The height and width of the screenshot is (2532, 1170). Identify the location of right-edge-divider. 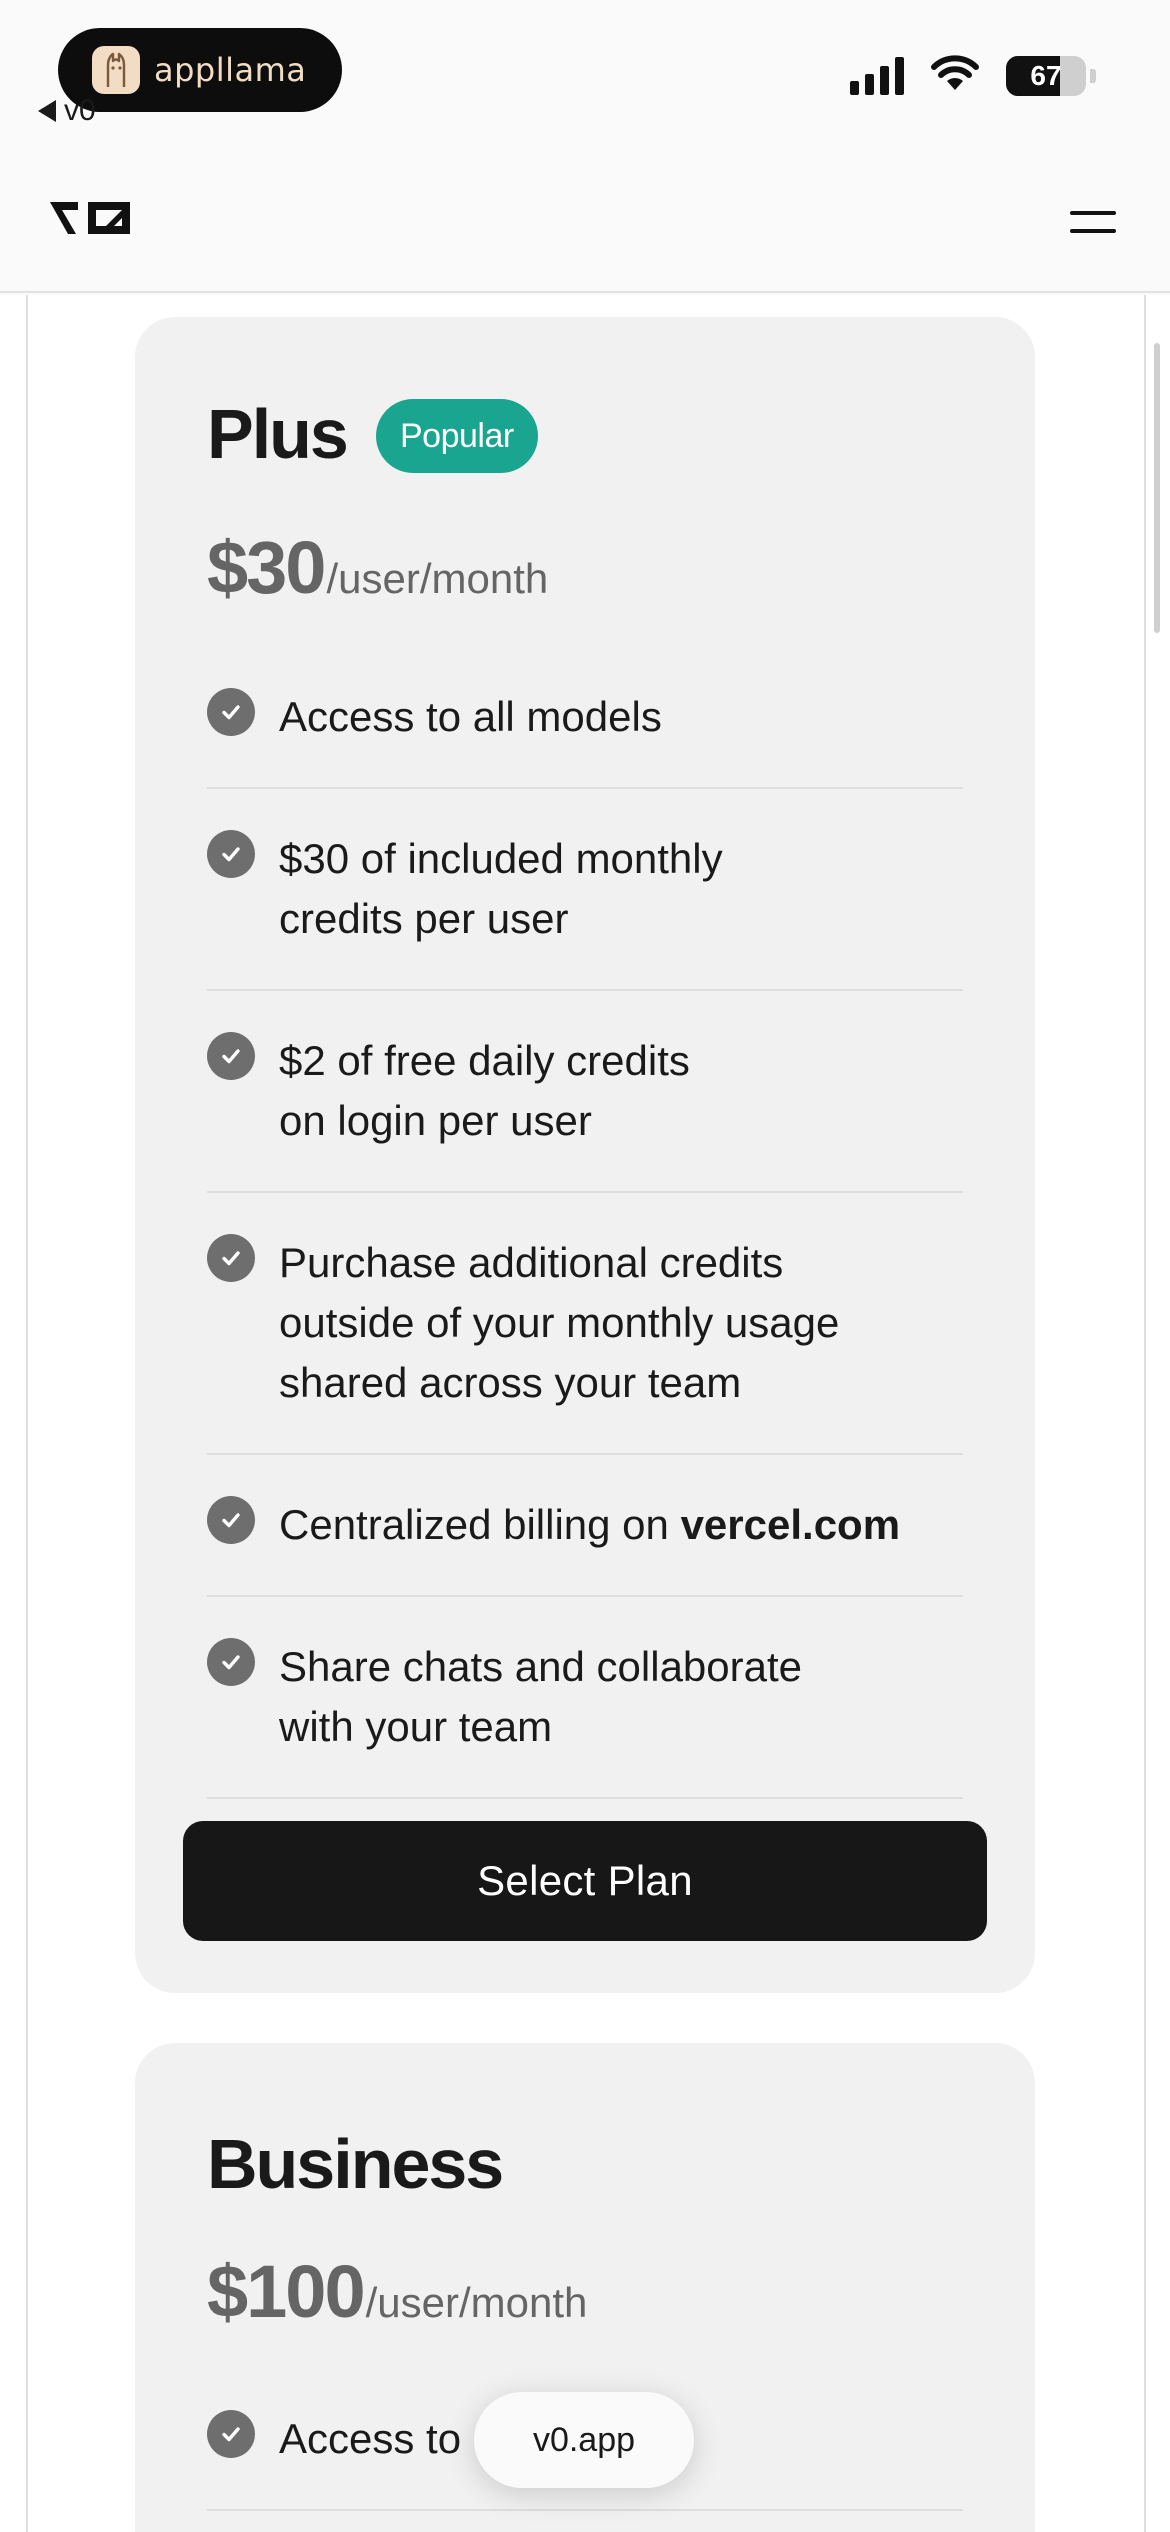
(1145, 1413).